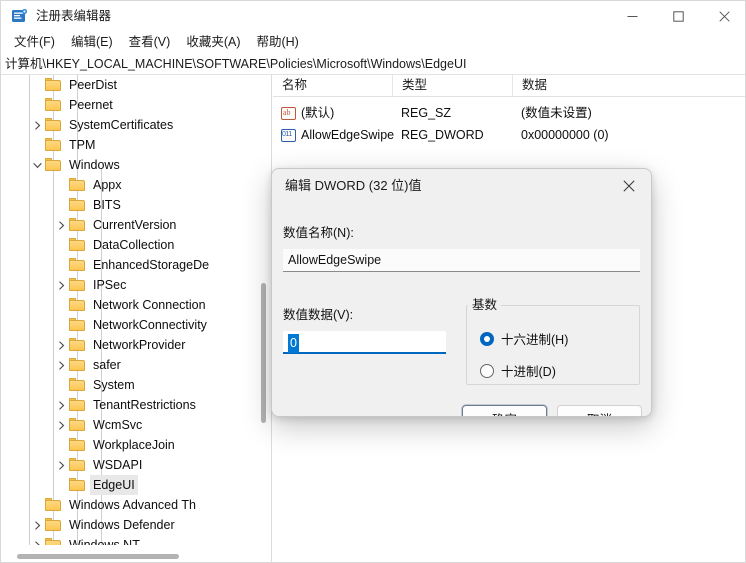  What do you see at coordinates (453, 85) in the screenshot?
I see `column-header-type: 类型` at bounding box center [453, 85].